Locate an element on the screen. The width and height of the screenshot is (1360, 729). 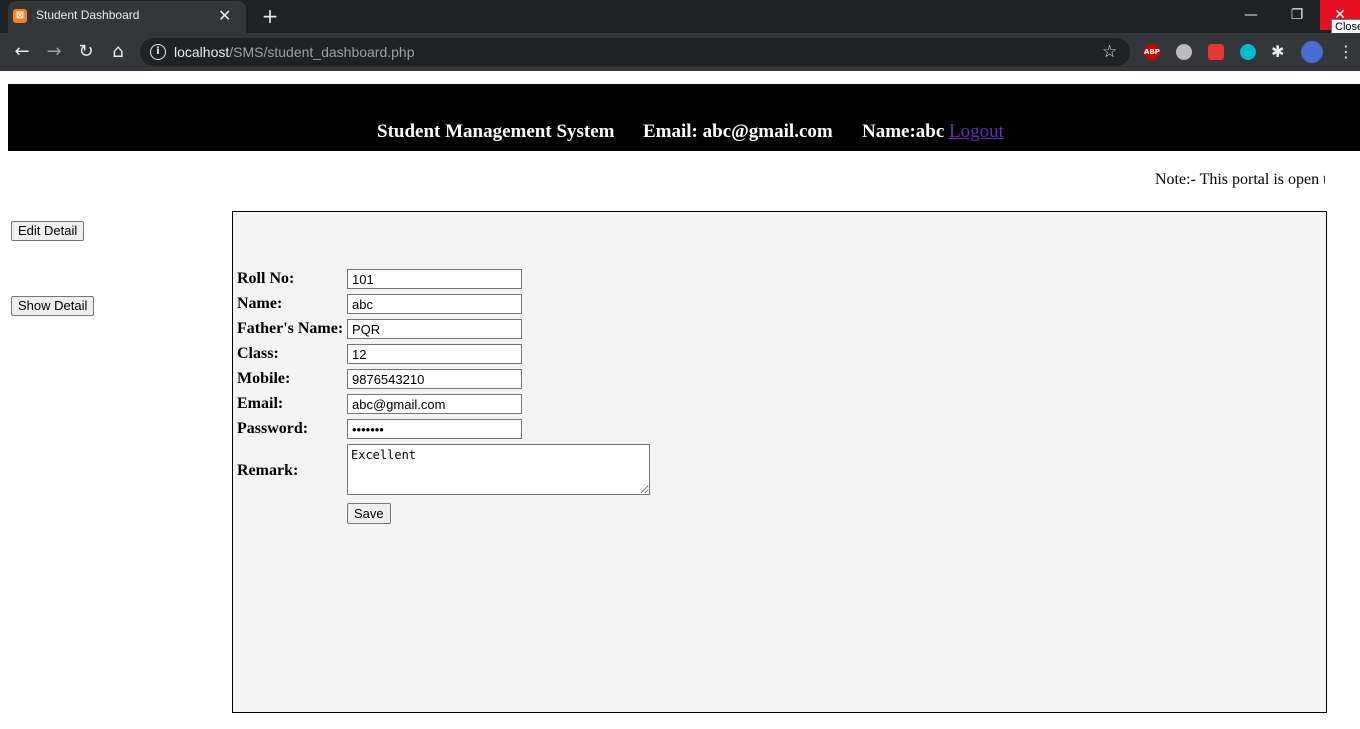
fathers-name-field is located at coordinates (434, 329).